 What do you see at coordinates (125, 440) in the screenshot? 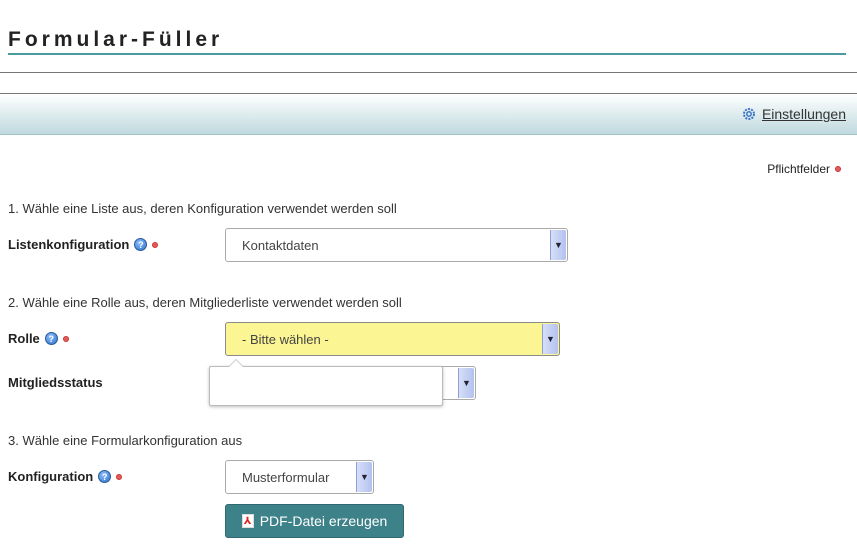
I see `step-3-text: 3. Wähle eine Formularkonfiguration aus` at bounding box center [125, 440].